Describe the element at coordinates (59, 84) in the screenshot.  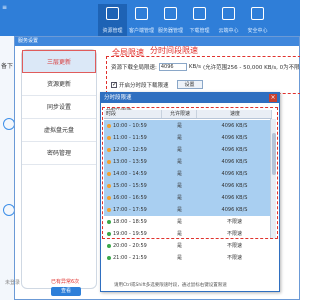
I see `settings-nav-item: 资源更新` at that location.